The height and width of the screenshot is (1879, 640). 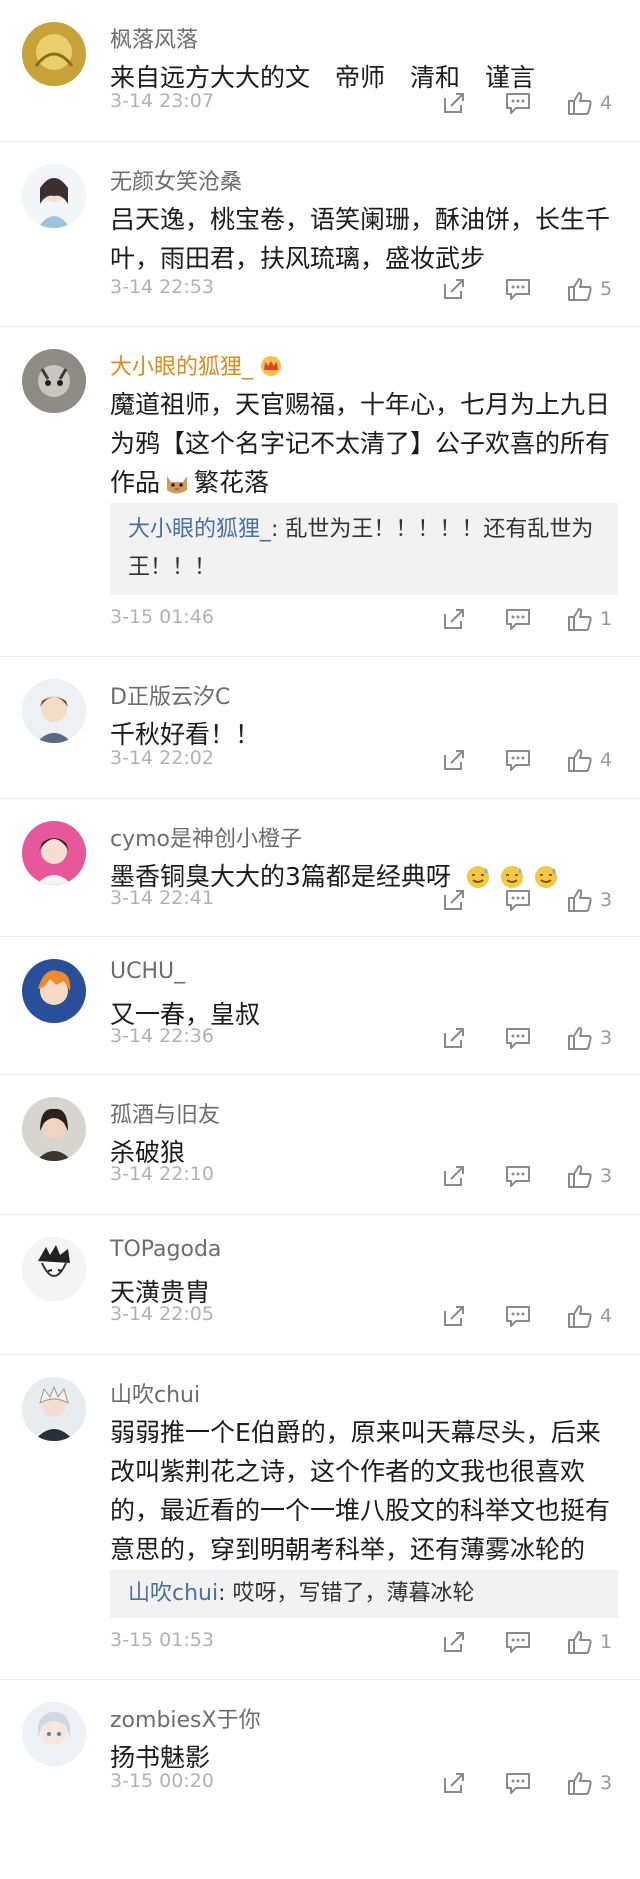 What do you see at coordinates (170, 695) in the screenshot?
I see `username: D正版云汐C` at bounding box center [170, 695].